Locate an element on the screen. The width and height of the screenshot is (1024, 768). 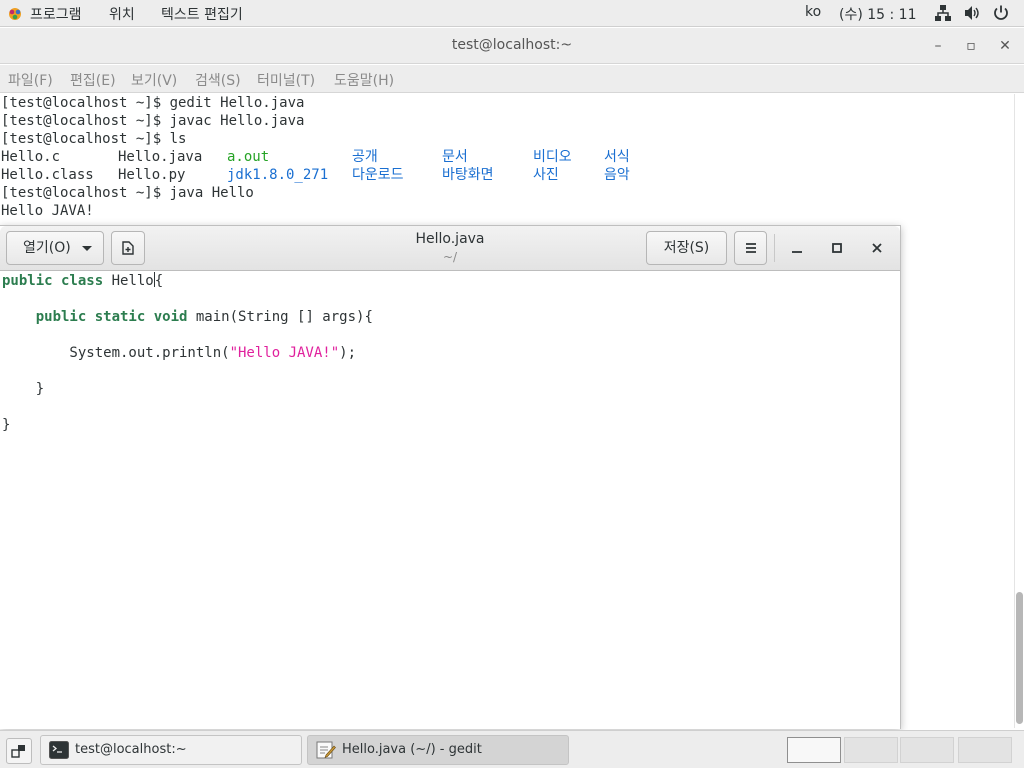
minimize-icon is located at coordinates (797, 252).